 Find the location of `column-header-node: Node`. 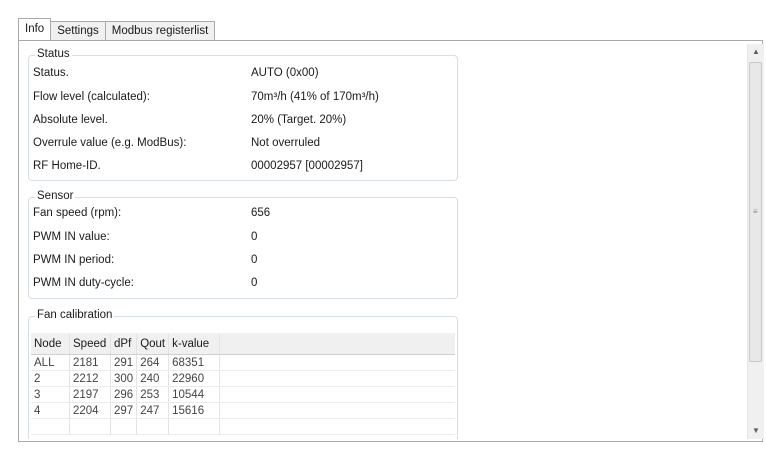

column-header-node: Node is located at coordinates (50, 344).